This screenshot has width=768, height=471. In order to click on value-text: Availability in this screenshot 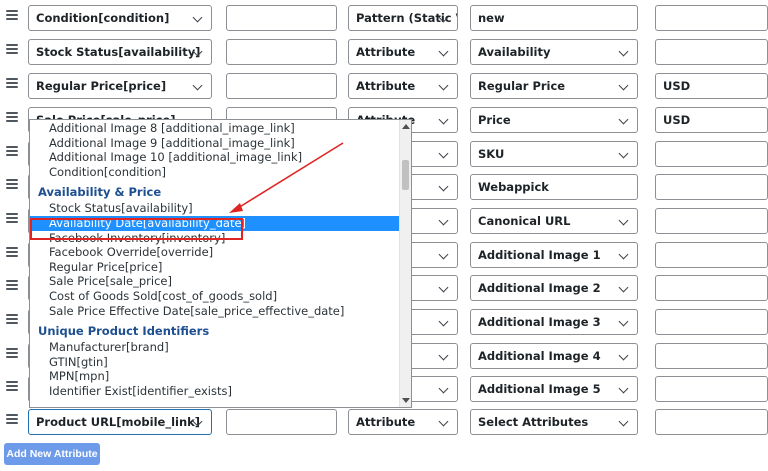, I will do `click(514, 52)`.